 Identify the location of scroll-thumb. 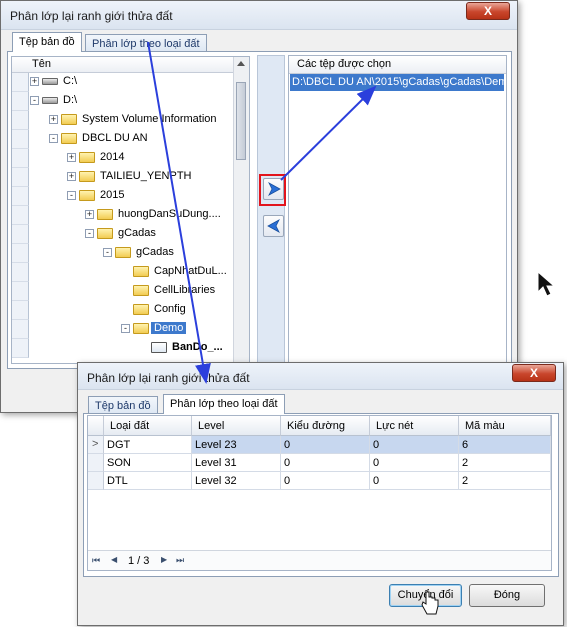
(241, 121).